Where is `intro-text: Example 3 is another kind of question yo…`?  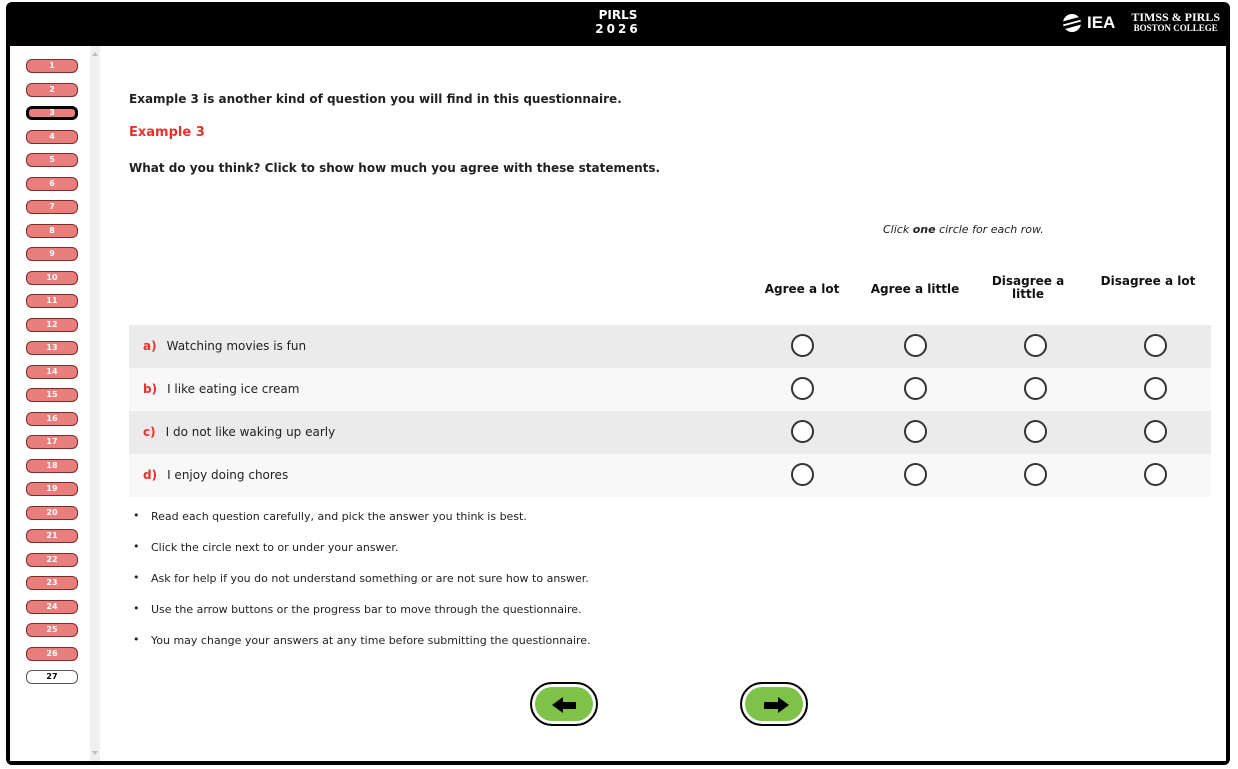
intro-text: Example 3 is another kind of question yo… is located at coordinates (375, 99).